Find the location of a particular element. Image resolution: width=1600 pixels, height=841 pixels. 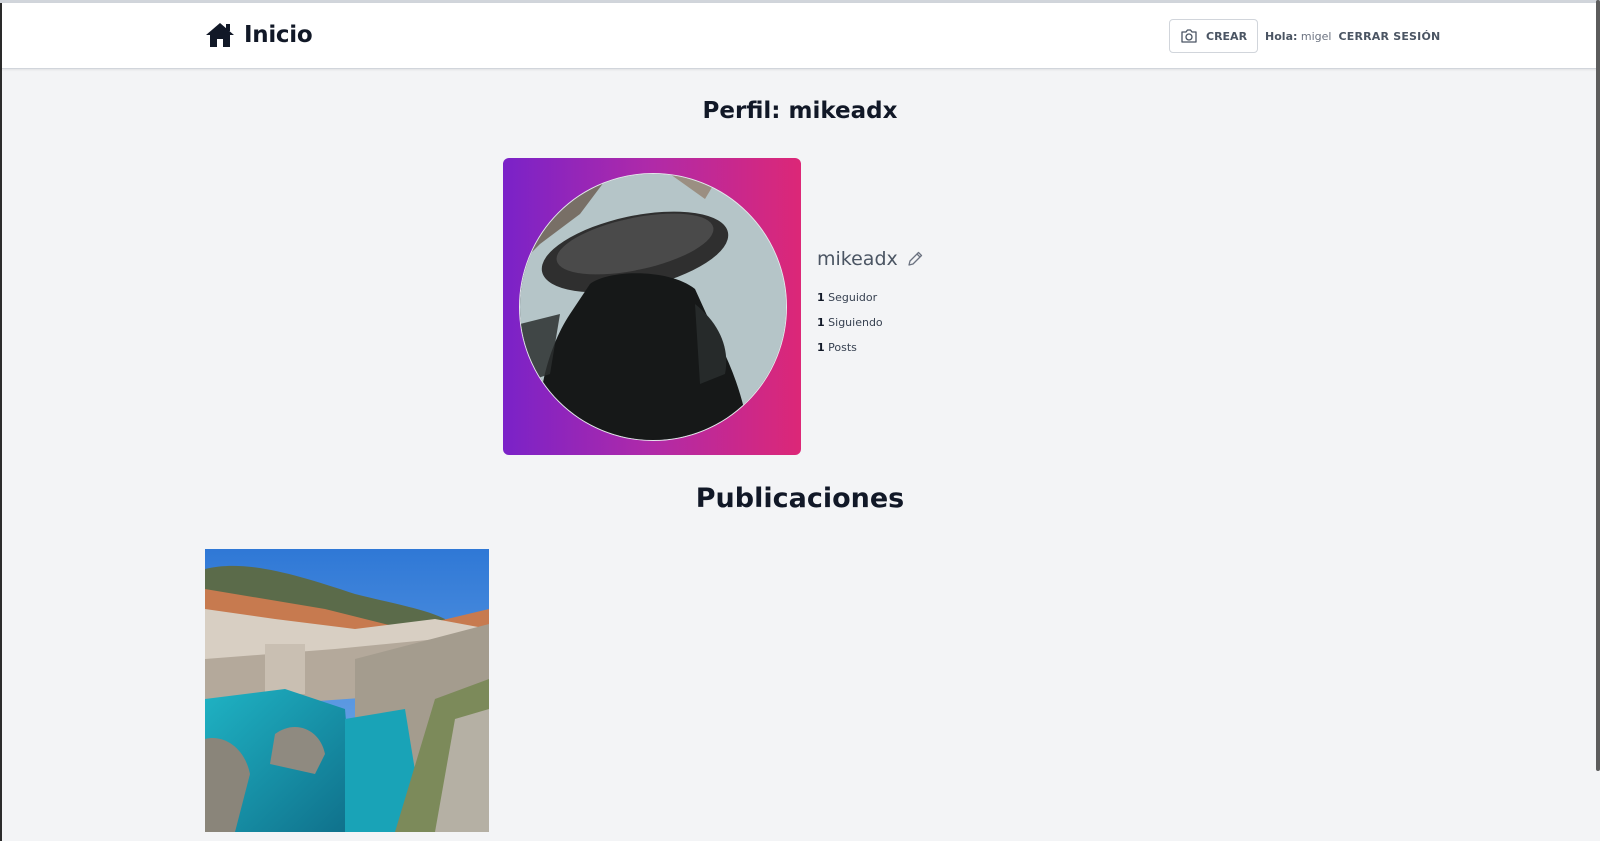

posts-stat: 1 Posts is located at coordinates (837, 347).